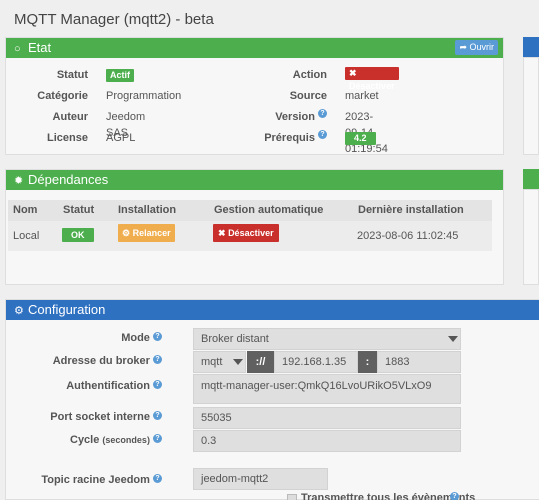  Describe the element at coordinates (108, 386) in the screenshot. I see `auth-label: Authentification` at that location.